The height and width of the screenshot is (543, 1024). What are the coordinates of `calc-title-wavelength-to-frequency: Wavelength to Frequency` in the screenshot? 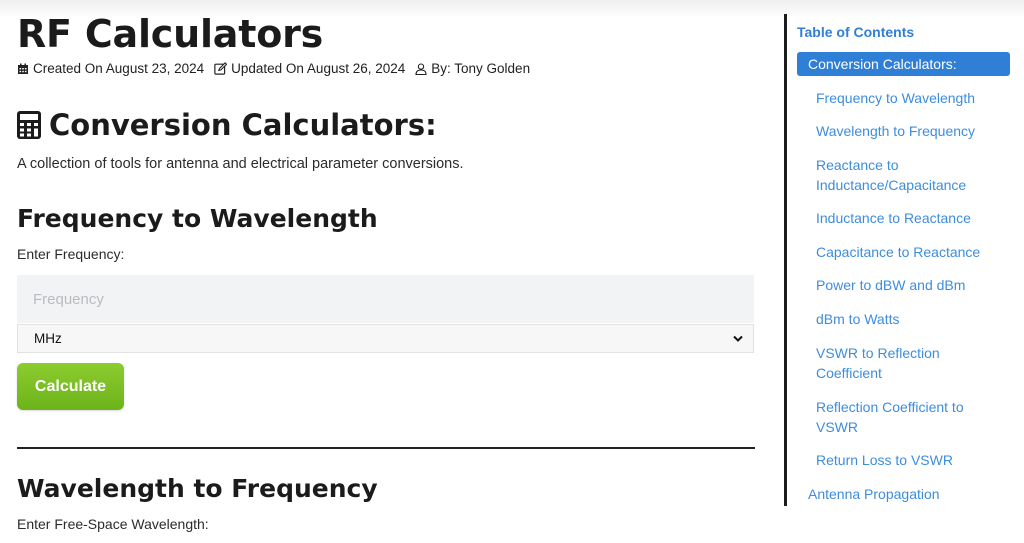 It's located at (197, 488).